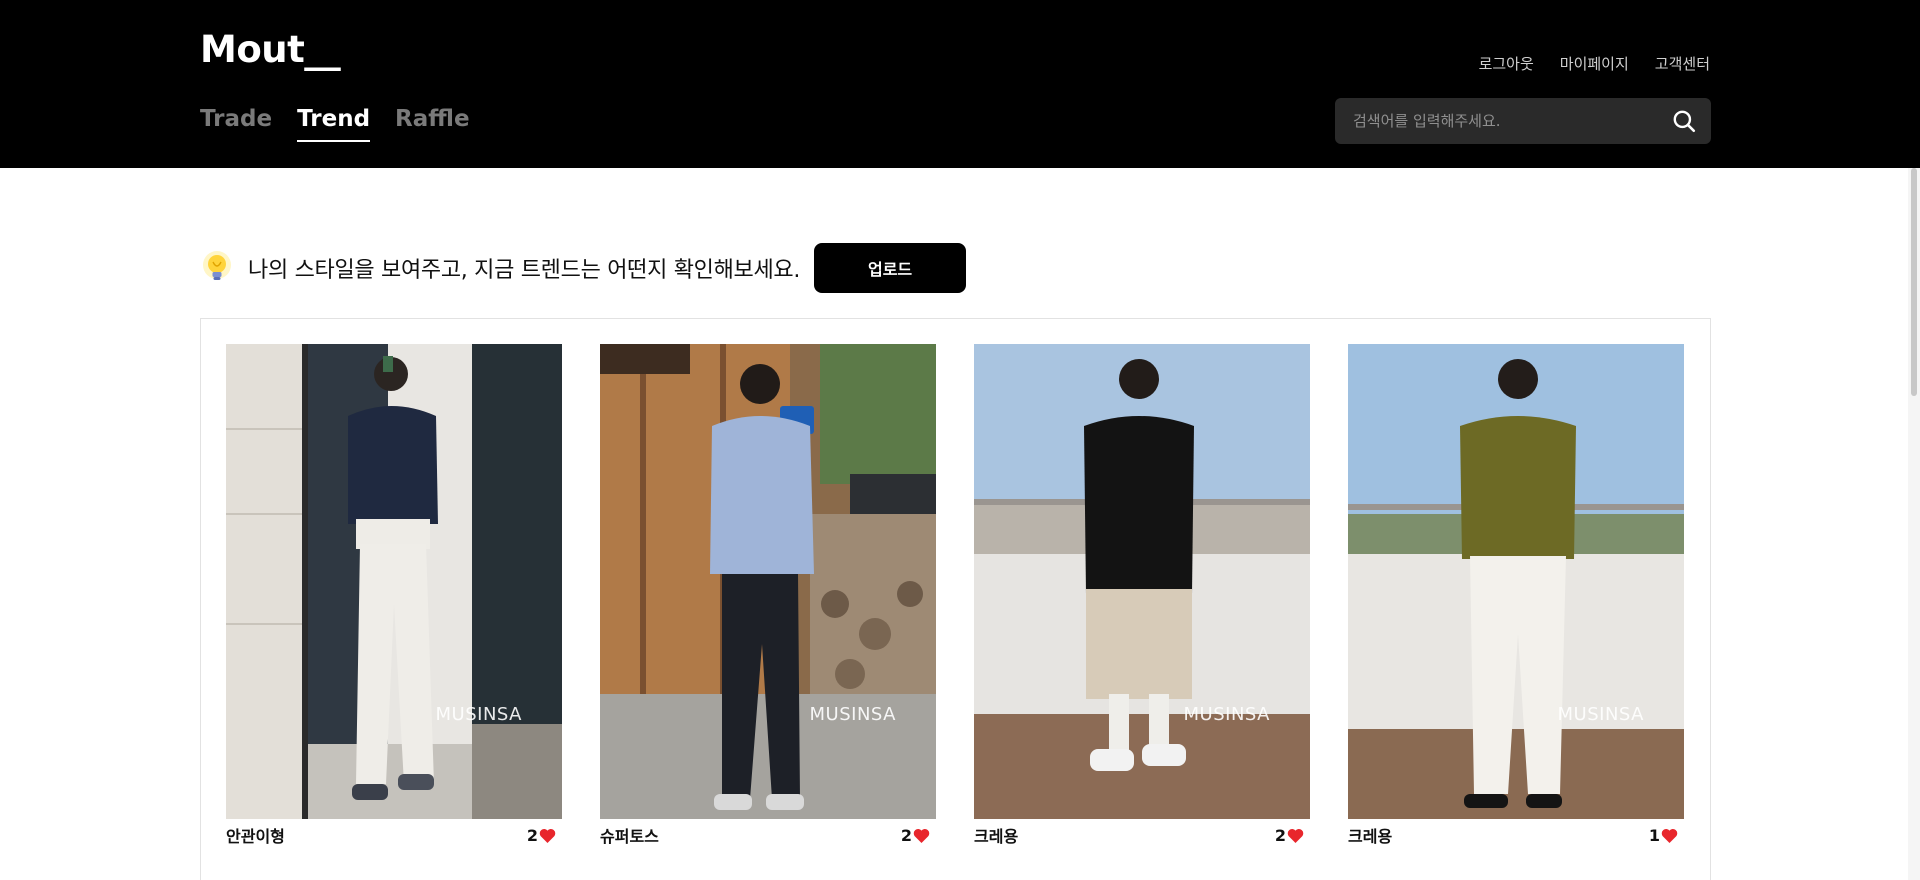  Describe the element at coordinates (270, 49) in the screenshot. I see `site-logo: Mout__` at that location.